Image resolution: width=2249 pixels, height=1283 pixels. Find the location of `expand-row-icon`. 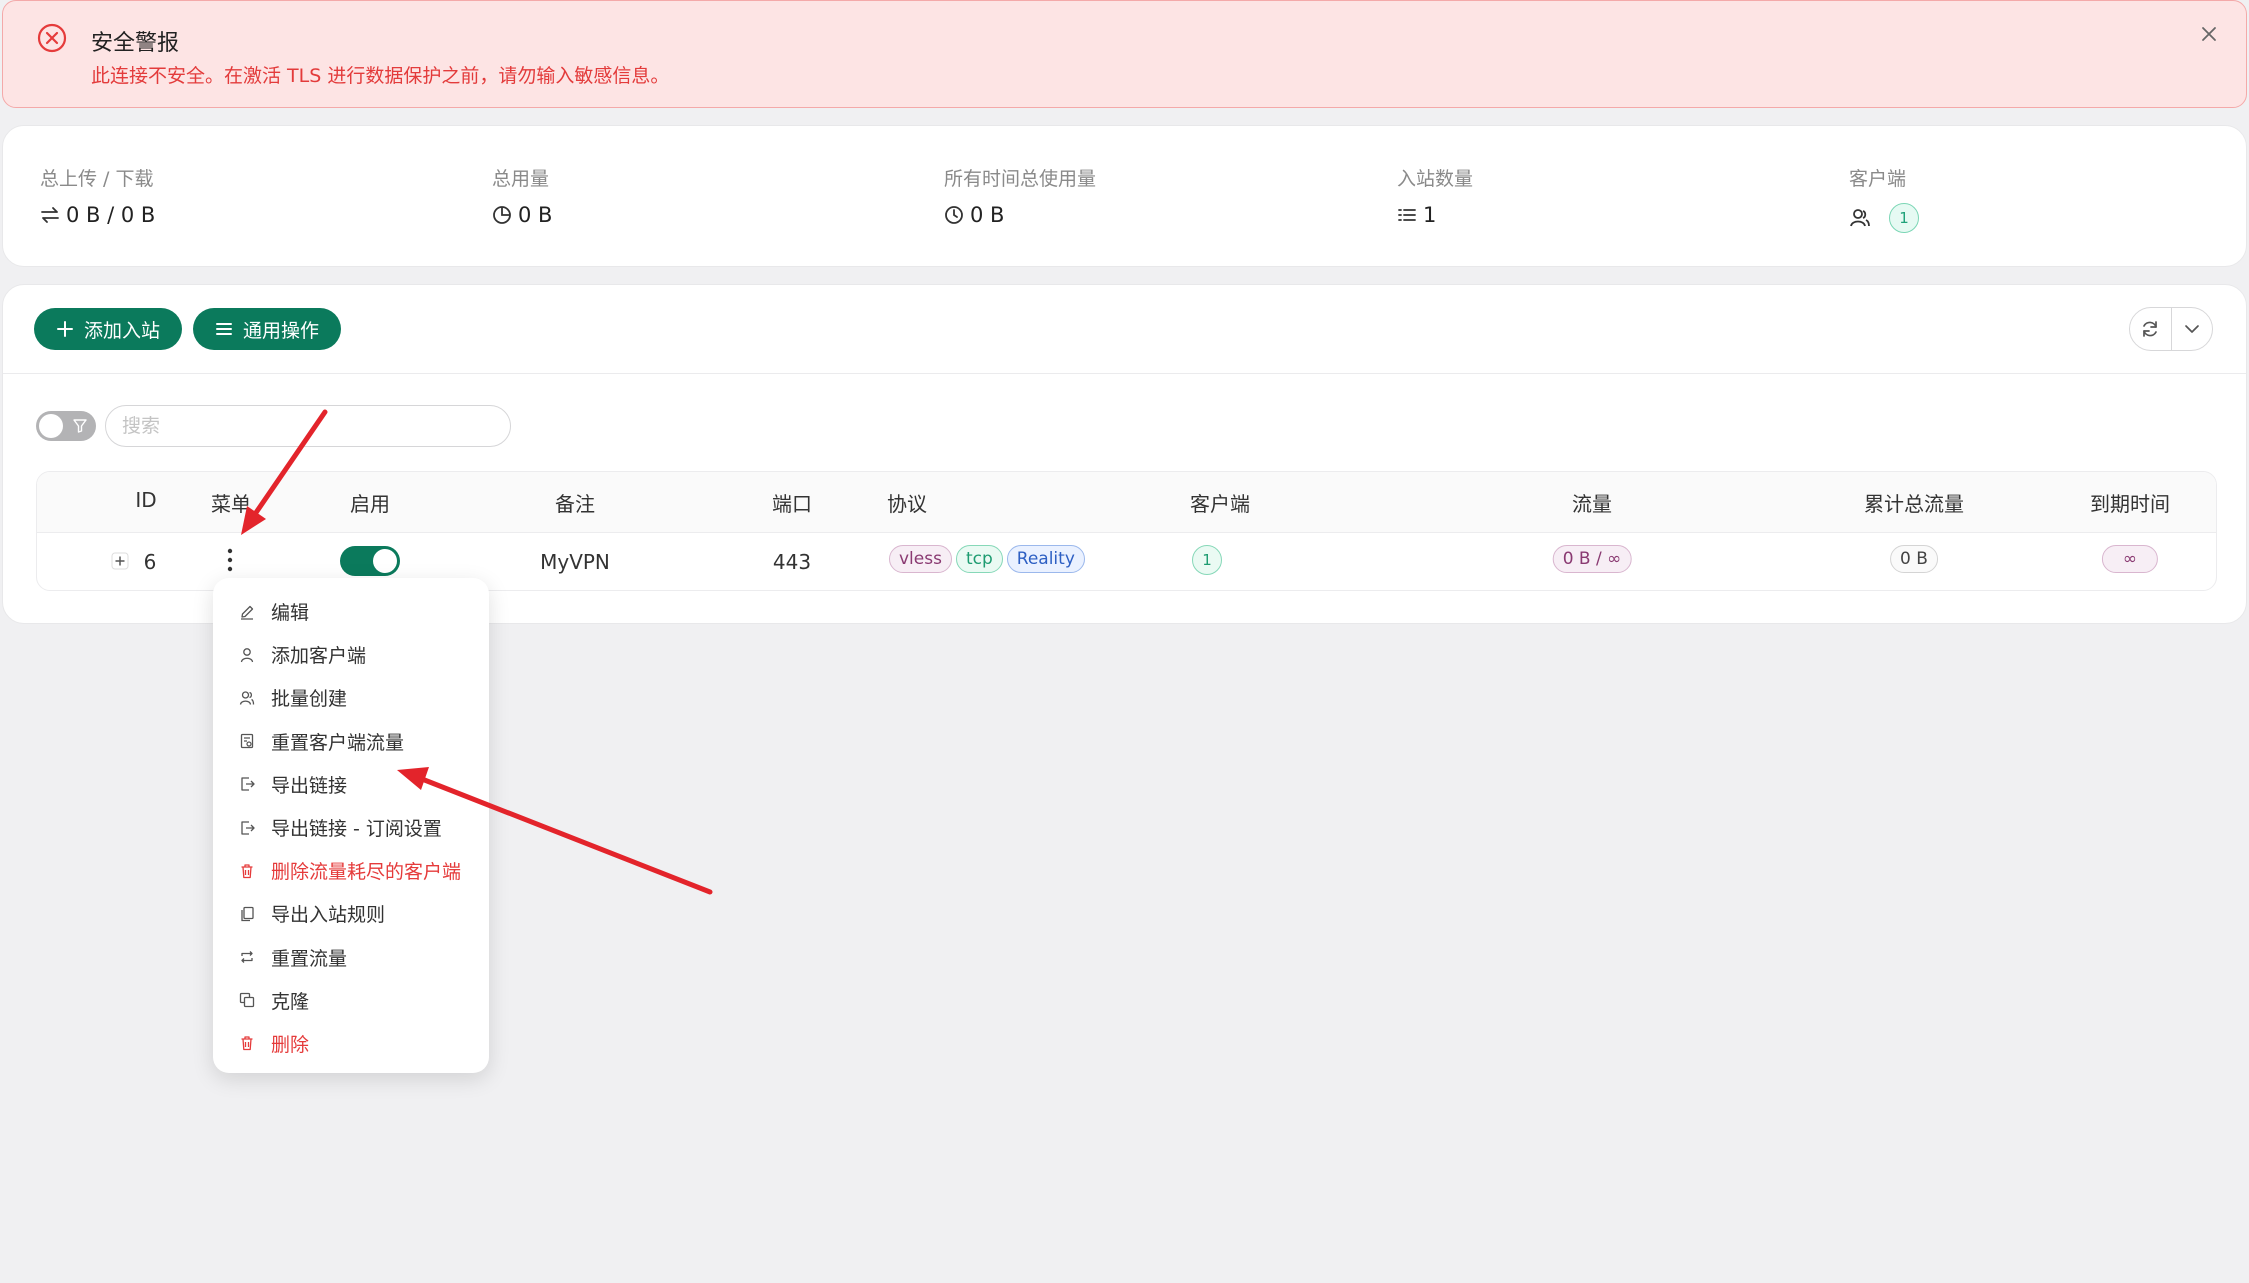

expand-row-icon is located at coordinates (120, 561).